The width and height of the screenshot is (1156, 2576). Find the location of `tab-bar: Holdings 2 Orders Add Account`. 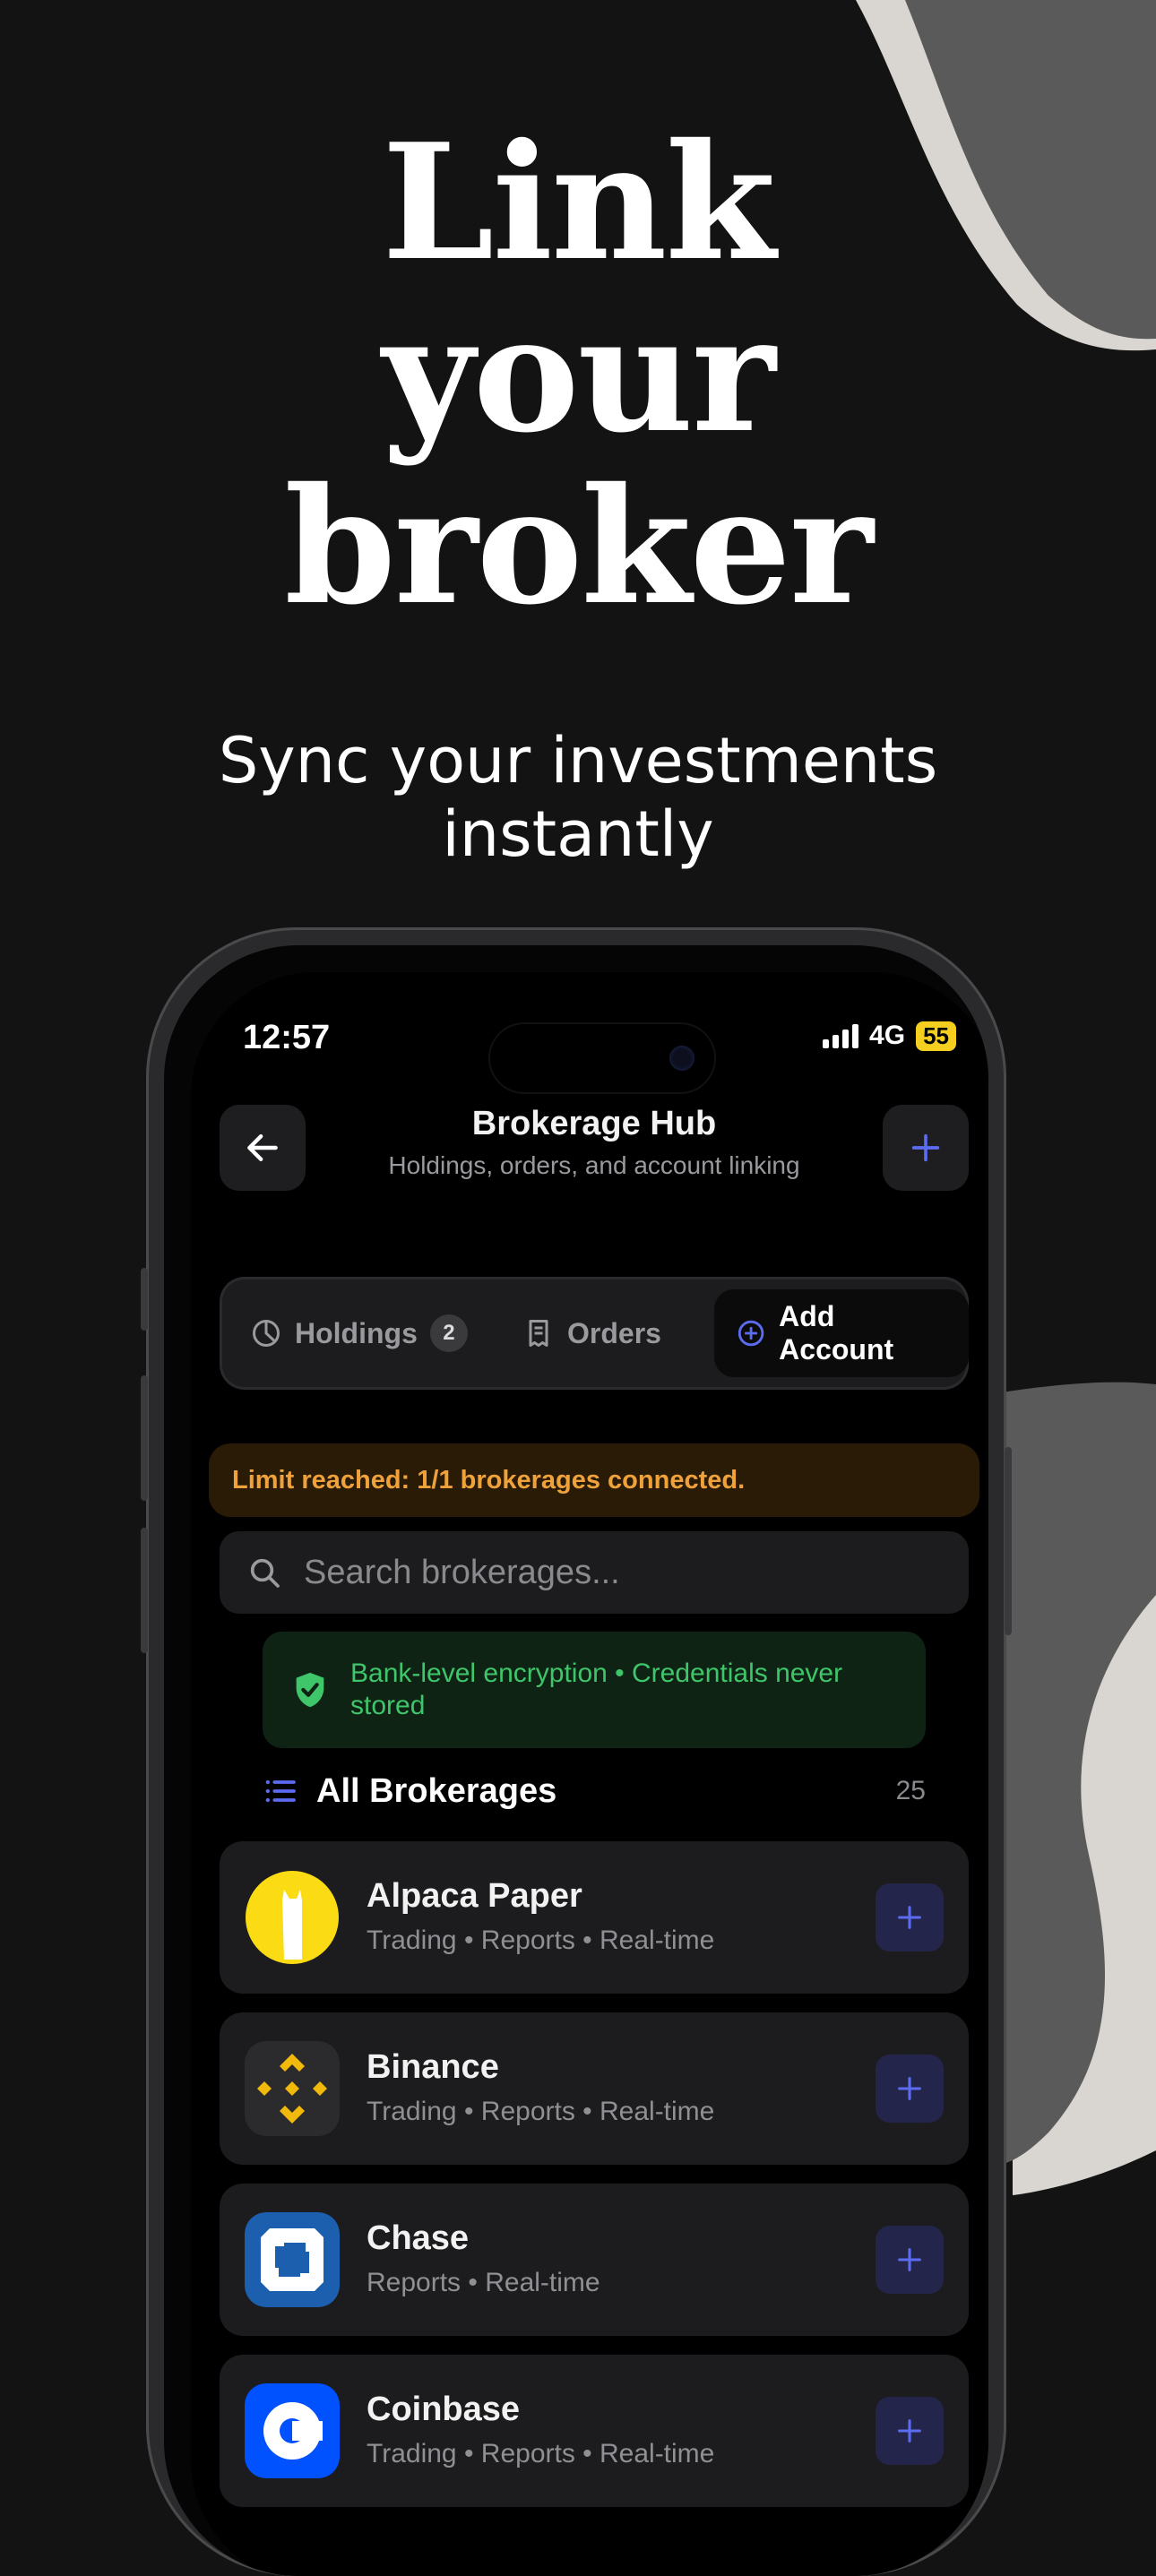

tab-bar: Holdings 2 Orders Add Account is located at coordinates (595, 1333).